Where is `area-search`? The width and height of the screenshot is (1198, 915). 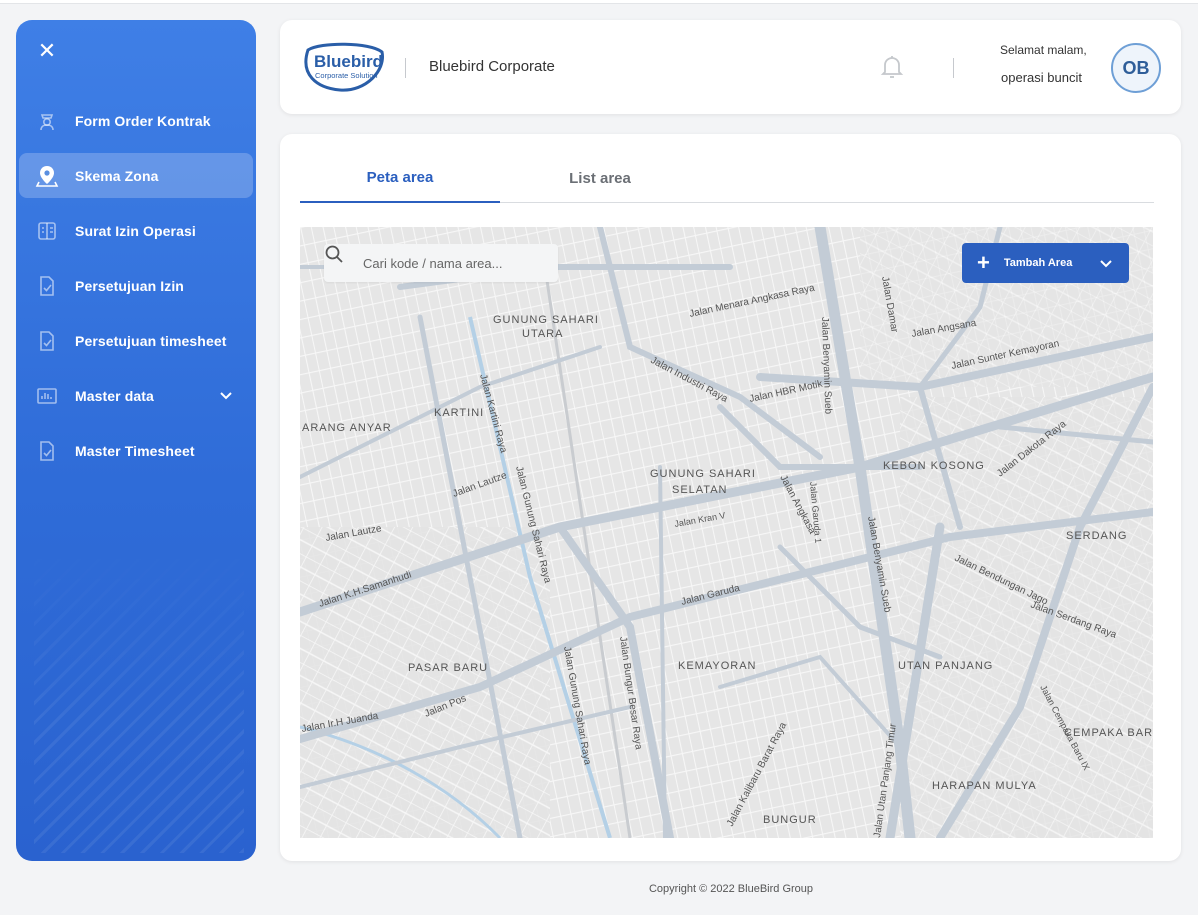
area-search is located at coordinates (441, 263).